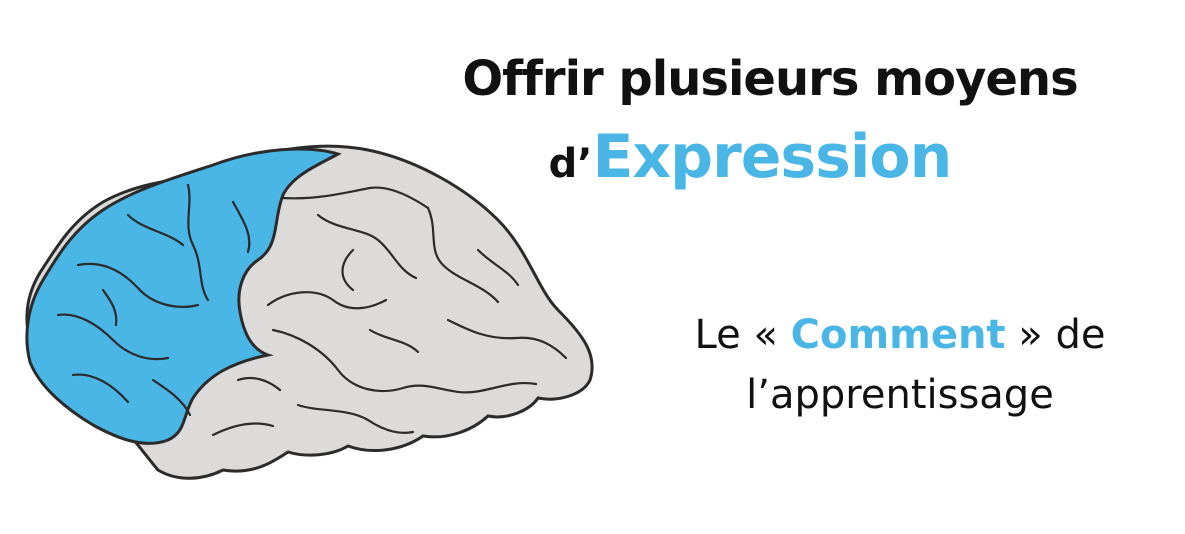 The height and width of the screenshot is (534, 1185). What do you see at coordinates (770, 79) in the screenshot?
I see `title-line-1: Offrir plusieurs moyens` at bounding box center [770, 79].